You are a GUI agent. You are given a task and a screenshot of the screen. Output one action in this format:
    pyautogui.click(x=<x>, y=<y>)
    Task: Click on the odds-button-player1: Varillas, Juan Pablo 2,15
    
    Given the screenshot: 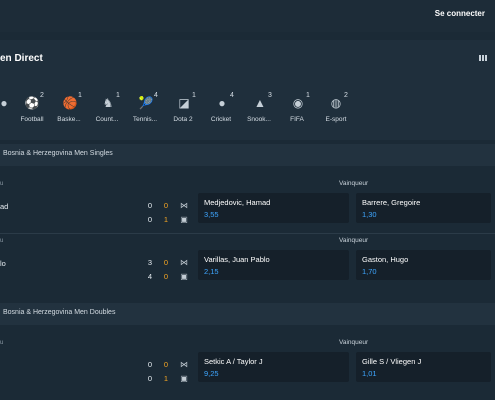 What is the action you would take?
    pyautogui.click(x=273, y=265)
    